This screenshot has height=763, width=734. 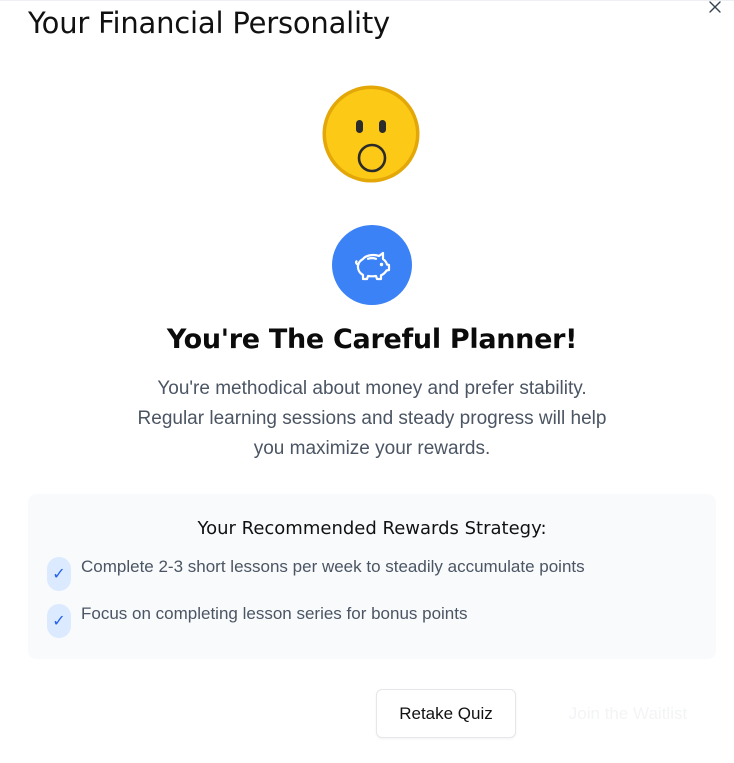 I want to click on result-title: You're The Careful Planner!, so click(x=372, y=339).